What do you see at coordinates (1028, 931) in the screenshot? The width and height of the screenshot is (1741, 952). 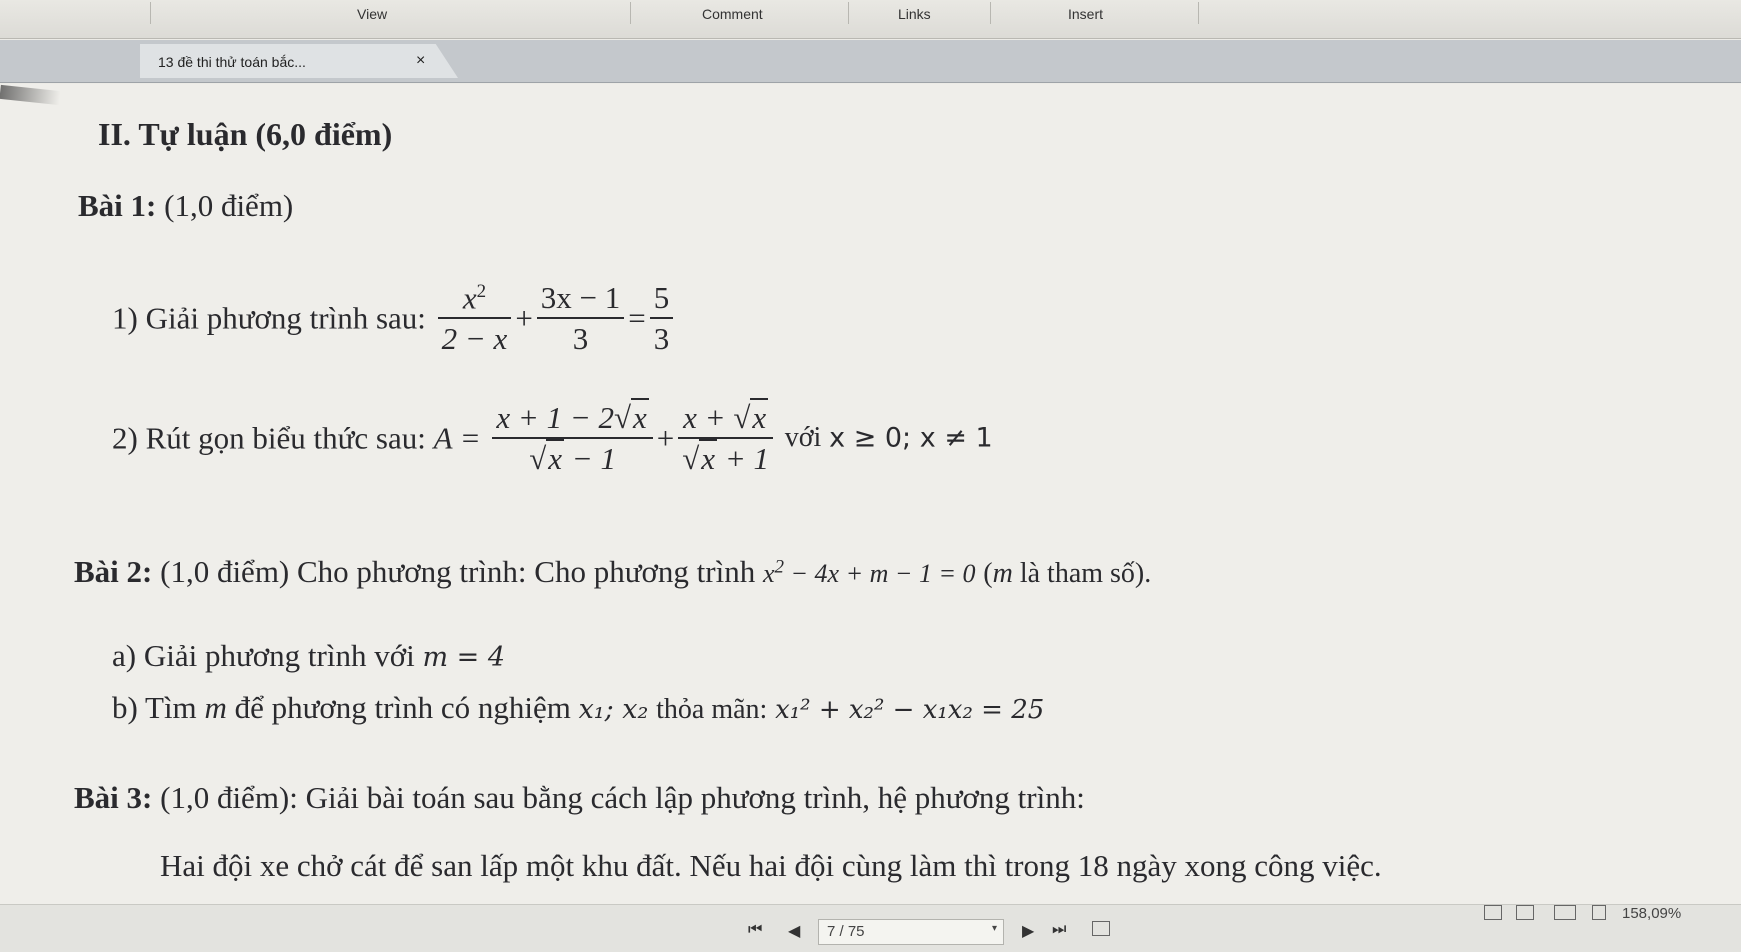 I see `next-page-icon: ▶` at bounding box center [1028, 931].